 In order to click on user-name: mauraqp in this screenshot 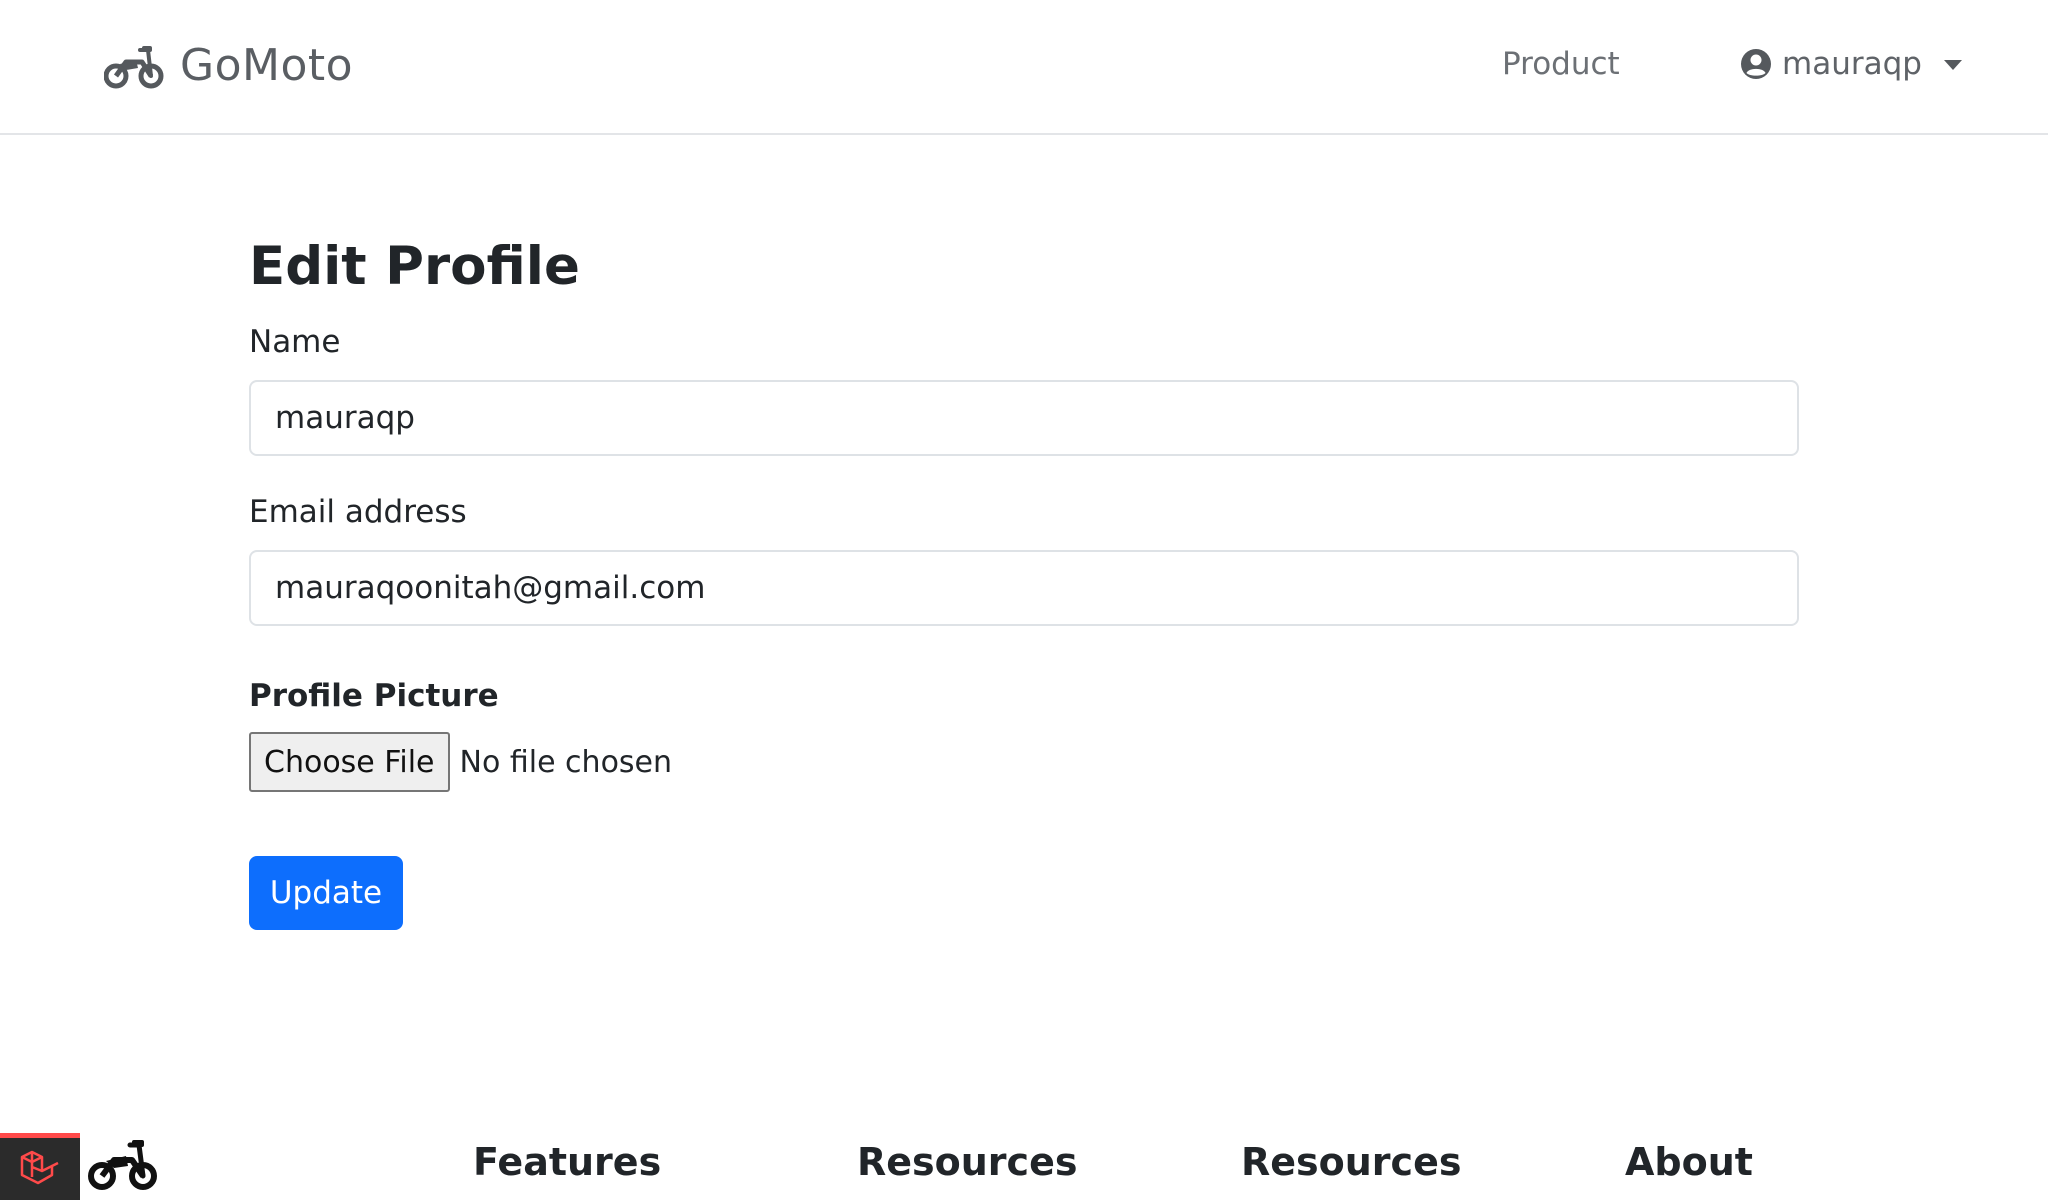, I will do `click(1852, 64)`.